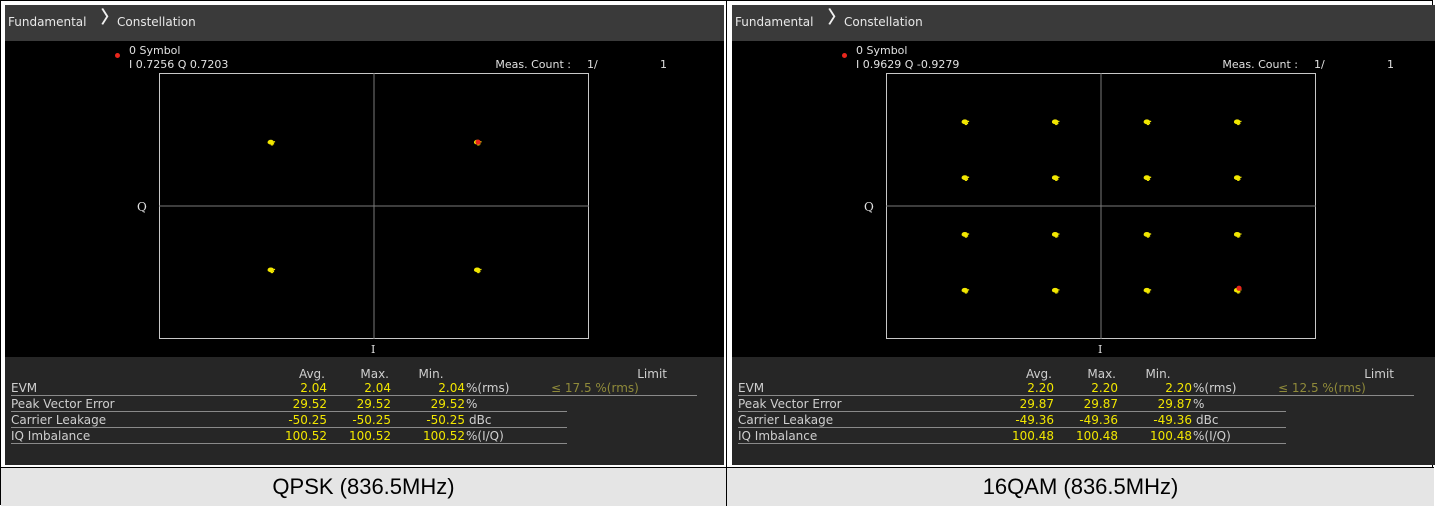 The width and height of the screenshot is (1435, 507). Describe the element at coordinates (371, 420) in the screenshot. I see `cl-max: -50.25` at that location.